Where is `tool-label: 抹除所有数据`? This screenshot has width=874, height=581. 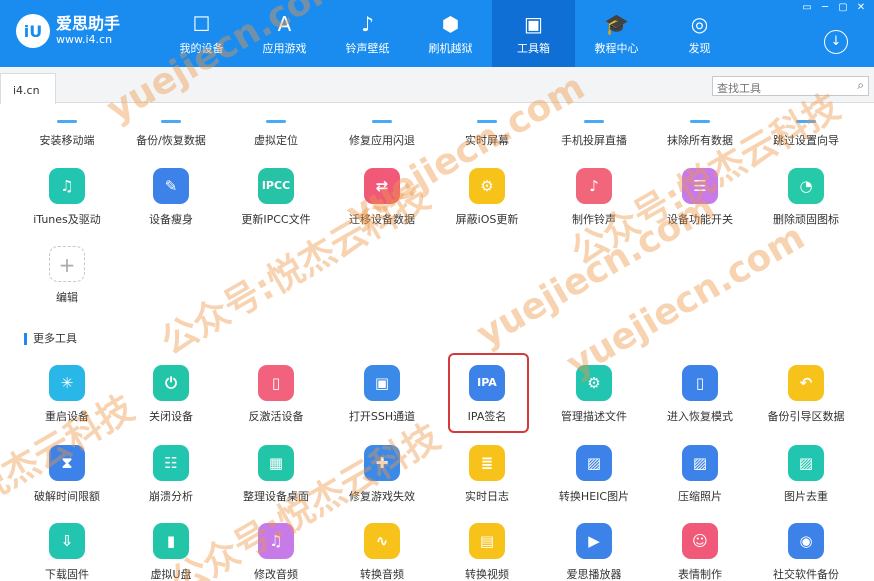 tool-label: 抹除所有数据 is located at coordinates (700, 140).